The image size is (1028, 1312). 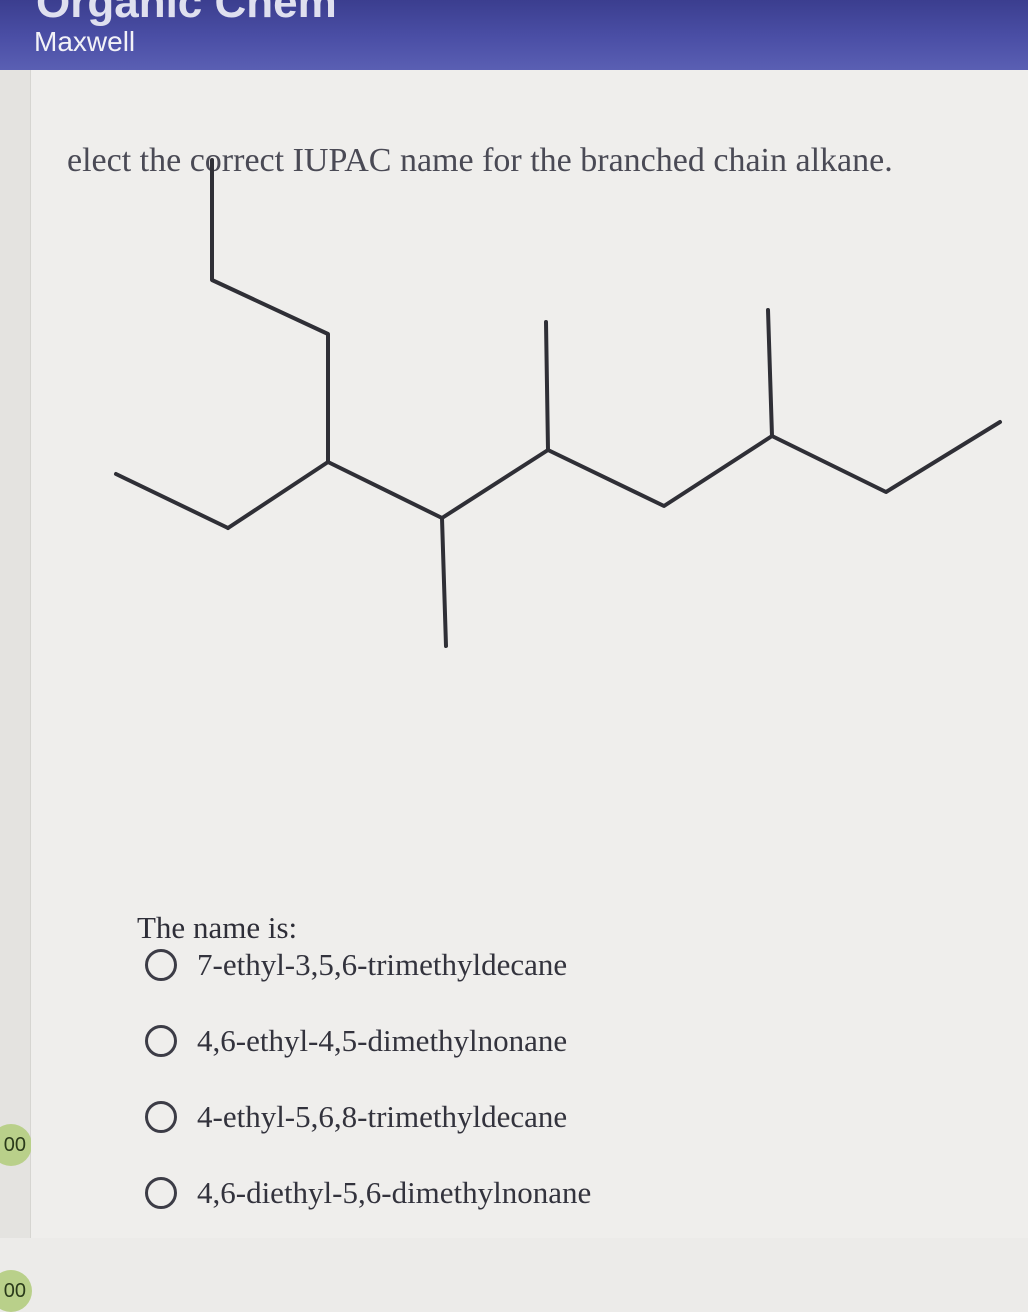 I want to click on bond-left-terminal, so click(x=172, y=501).